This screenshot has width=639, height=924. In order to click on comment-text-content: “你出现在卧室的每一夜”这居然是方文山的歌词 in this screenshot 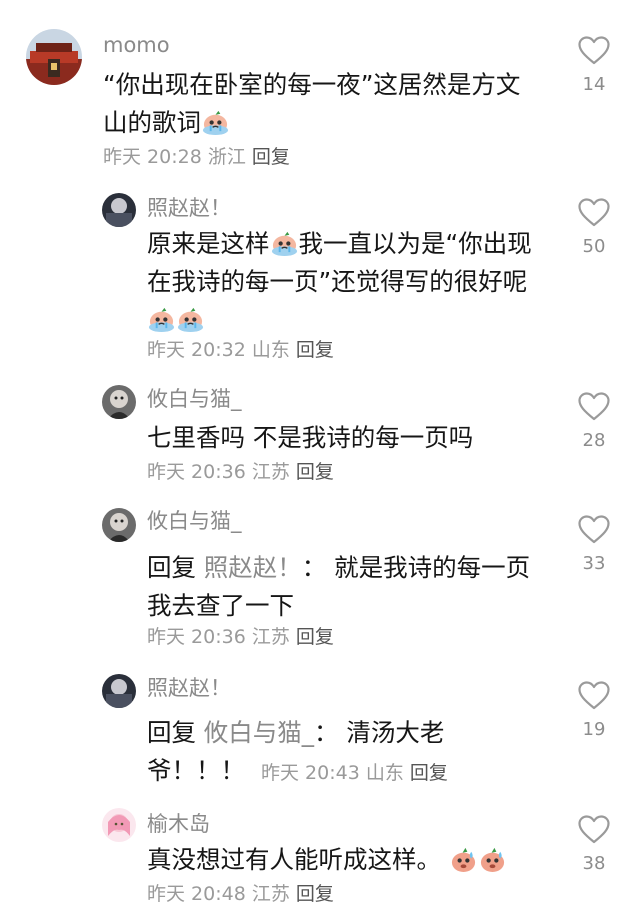, I will do `click(312, 103)`.